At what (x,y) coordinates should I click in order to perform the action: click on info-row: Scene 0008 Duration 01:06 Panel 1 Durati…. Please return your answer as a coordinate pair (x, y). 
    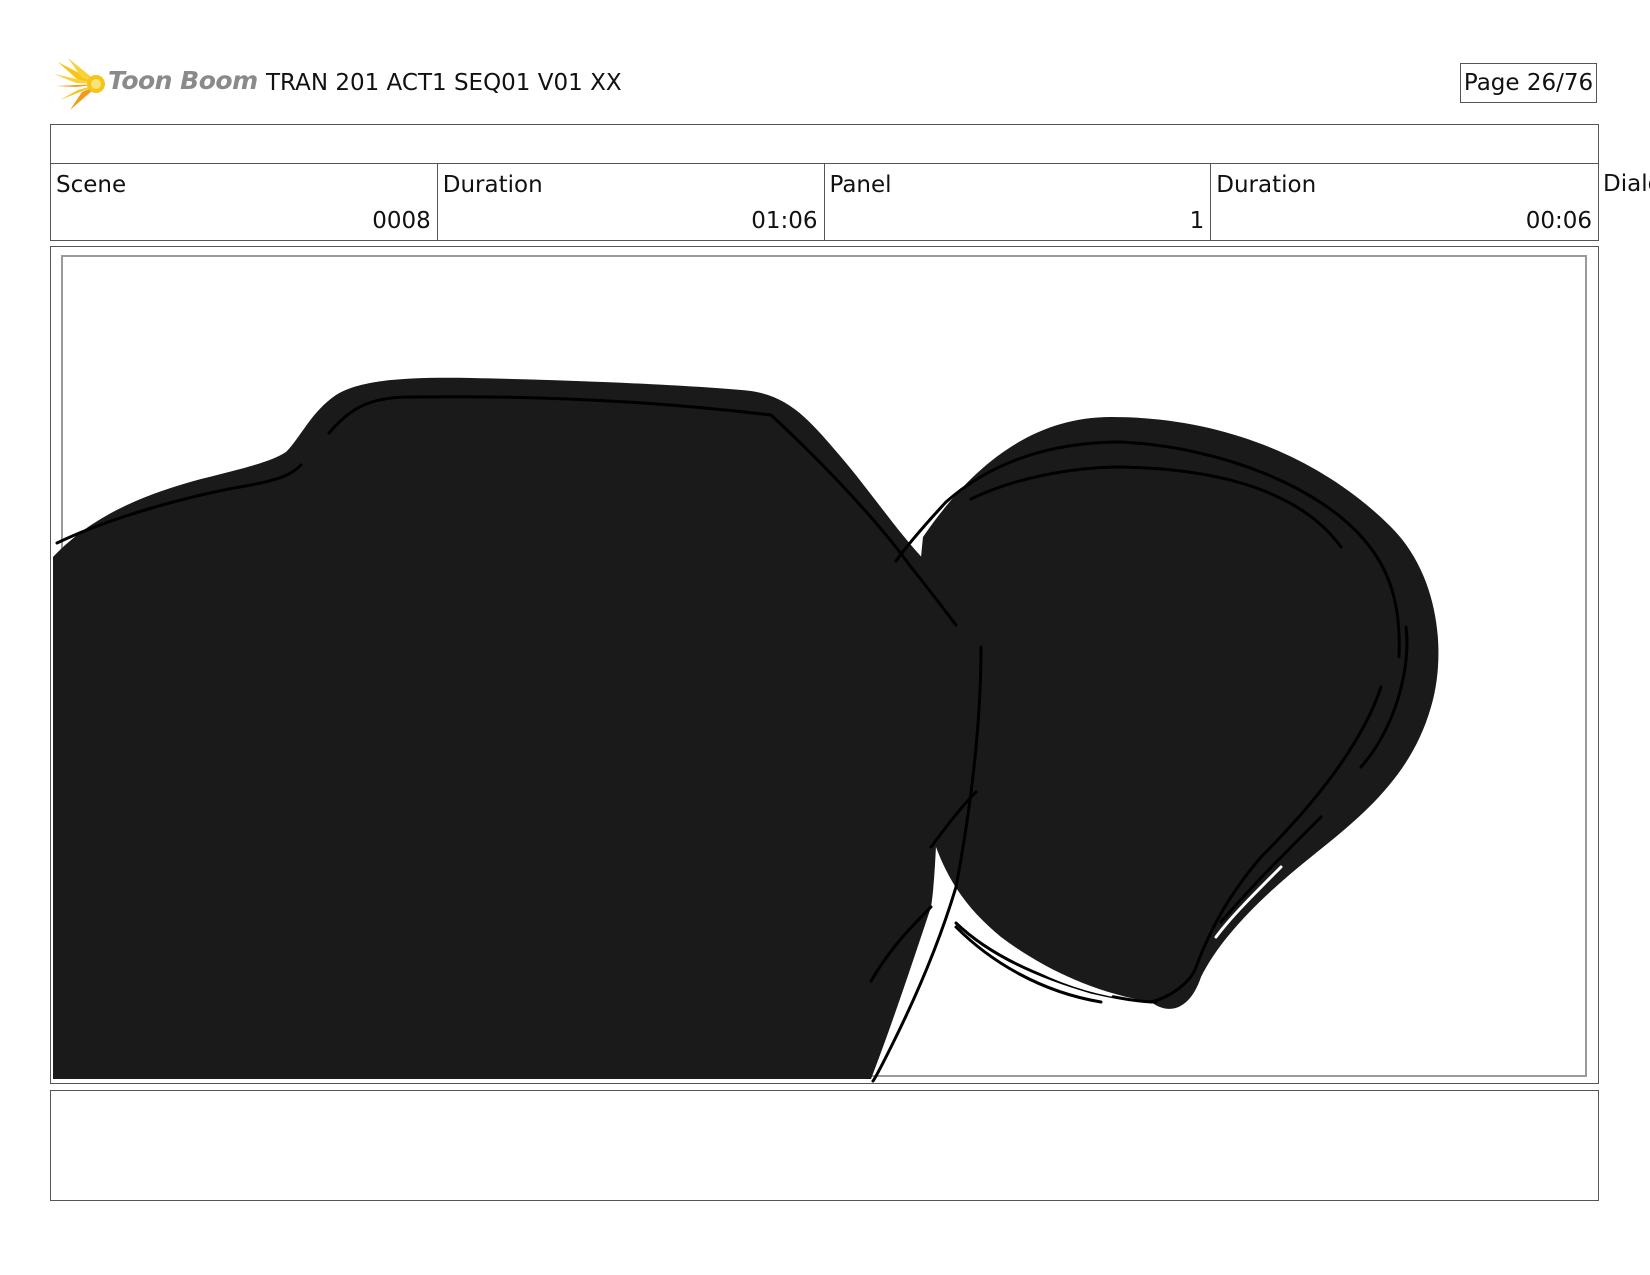
    Looking at the image, I should click on (824, 202).